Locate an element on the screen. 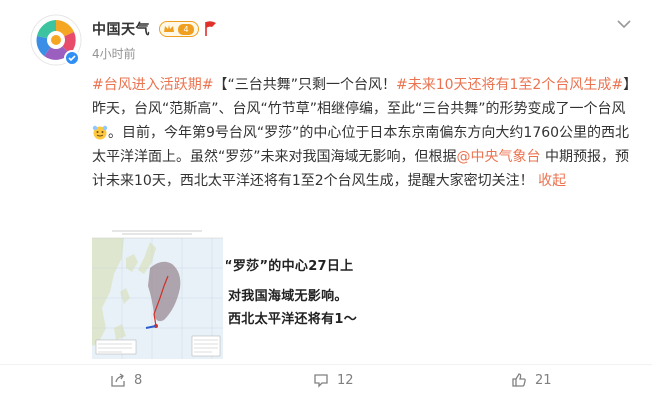 This screenshot has height=404, width=652. repost-button: 8 is located at coordinates (126, 380).